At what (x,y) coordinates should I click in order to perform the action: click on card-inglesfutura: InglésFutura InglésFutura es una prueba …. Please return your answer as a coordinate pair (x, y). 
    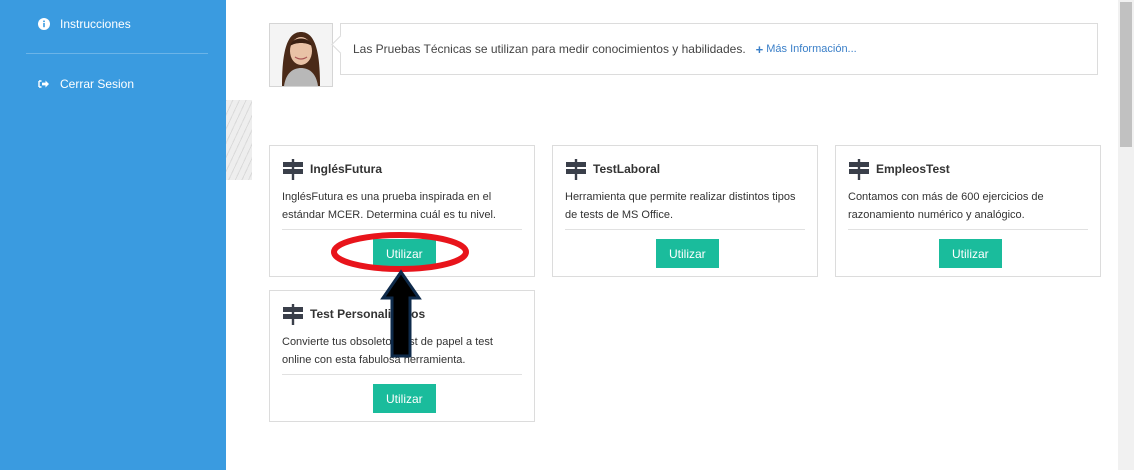
    Looking at the image, I should click on (402, 211).